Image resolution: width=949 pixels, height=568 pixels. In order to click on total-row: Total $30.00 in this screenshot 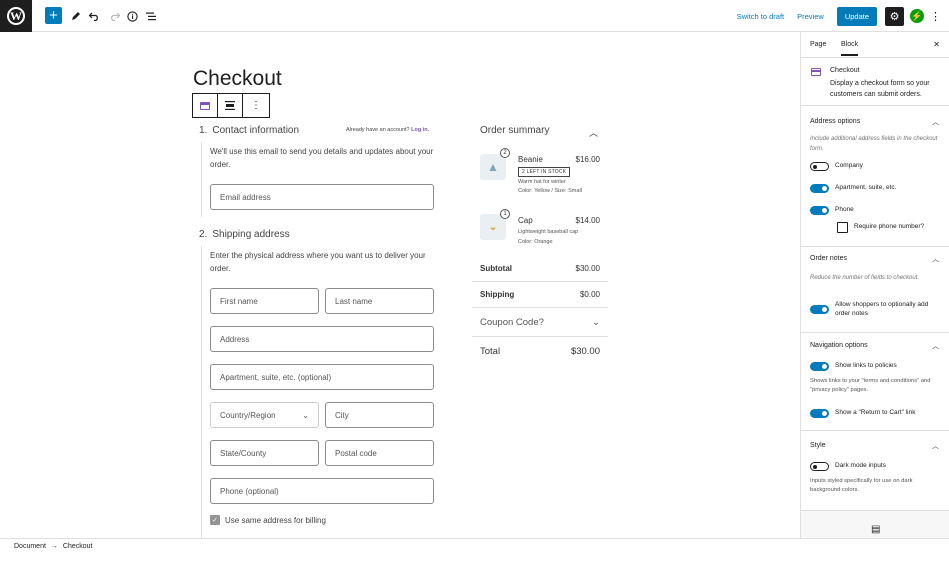, I will do `click(540, 351)`.